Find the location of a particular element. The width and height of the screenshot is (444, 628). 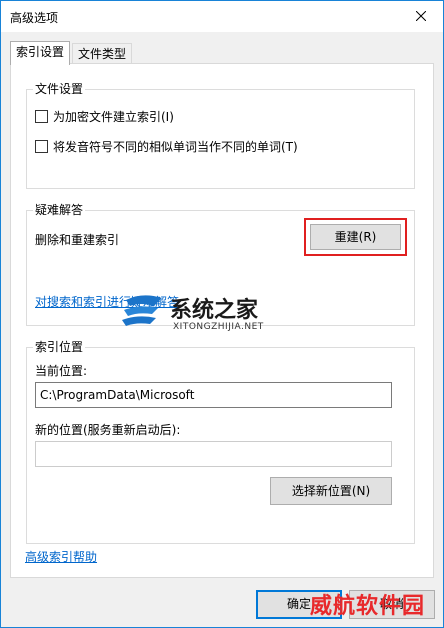

site-watermark-url: XITONGZHIJIA.NET is located at coordinates (218, 327).